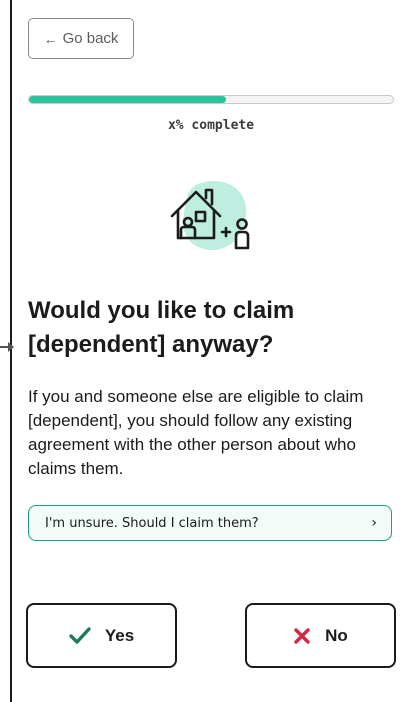 The image size is (401, 702). I want to click on checkmark-icon, so click(80, 635).